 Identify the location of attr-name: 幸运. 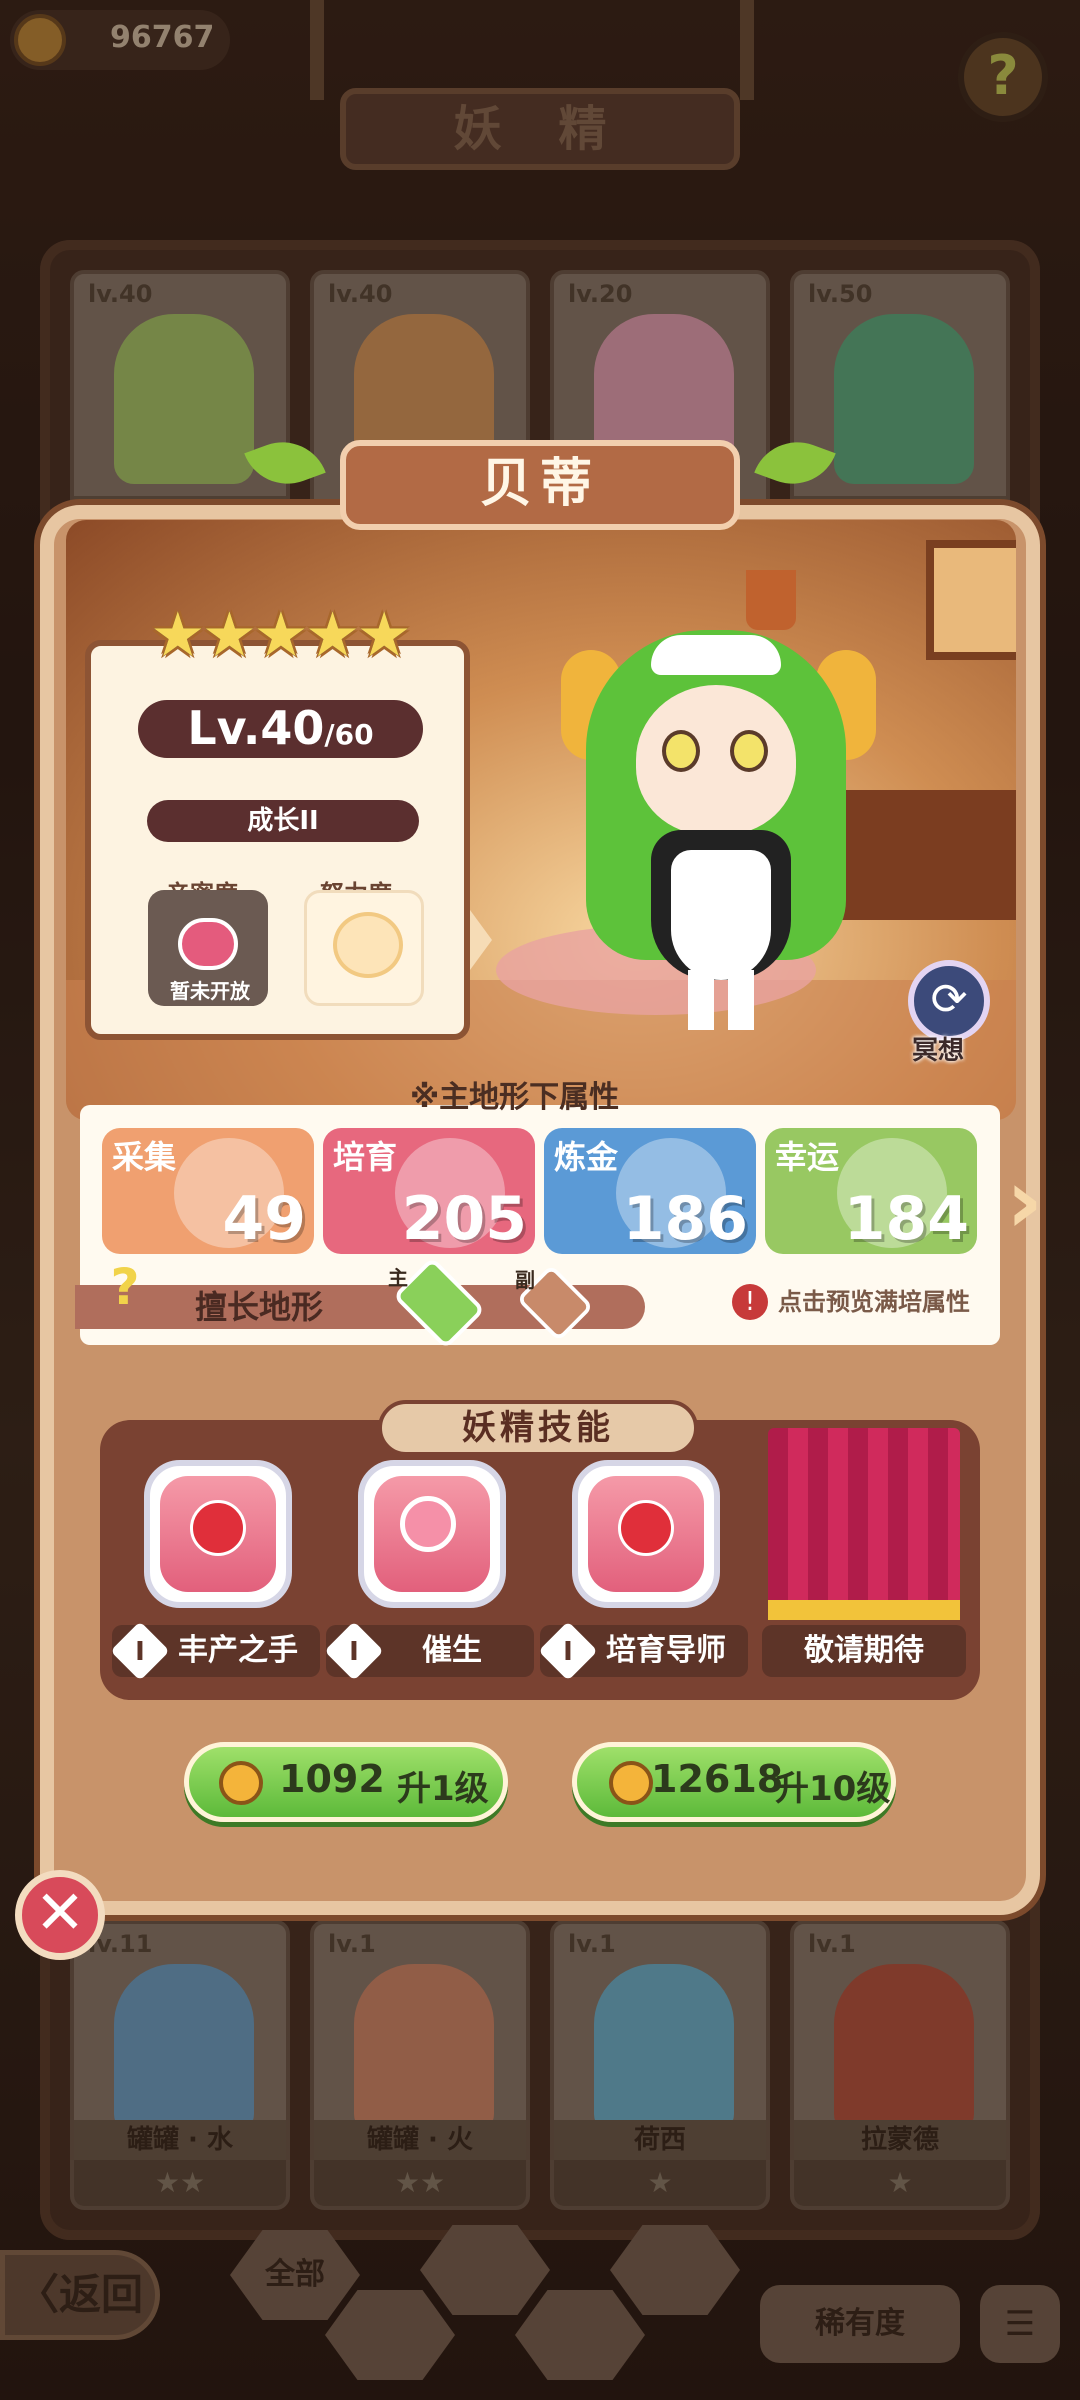
(807, 1157).